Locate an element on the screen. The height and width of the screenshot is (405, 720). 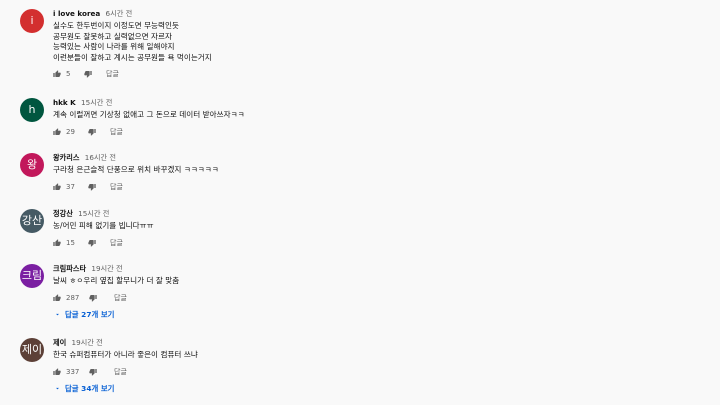
comment-text-line: 구라청 은근슬적 단풍으로 위치 바꾸겠지 ㅋㅋㅋㅋㅋ is located at coordinates (136, 169).